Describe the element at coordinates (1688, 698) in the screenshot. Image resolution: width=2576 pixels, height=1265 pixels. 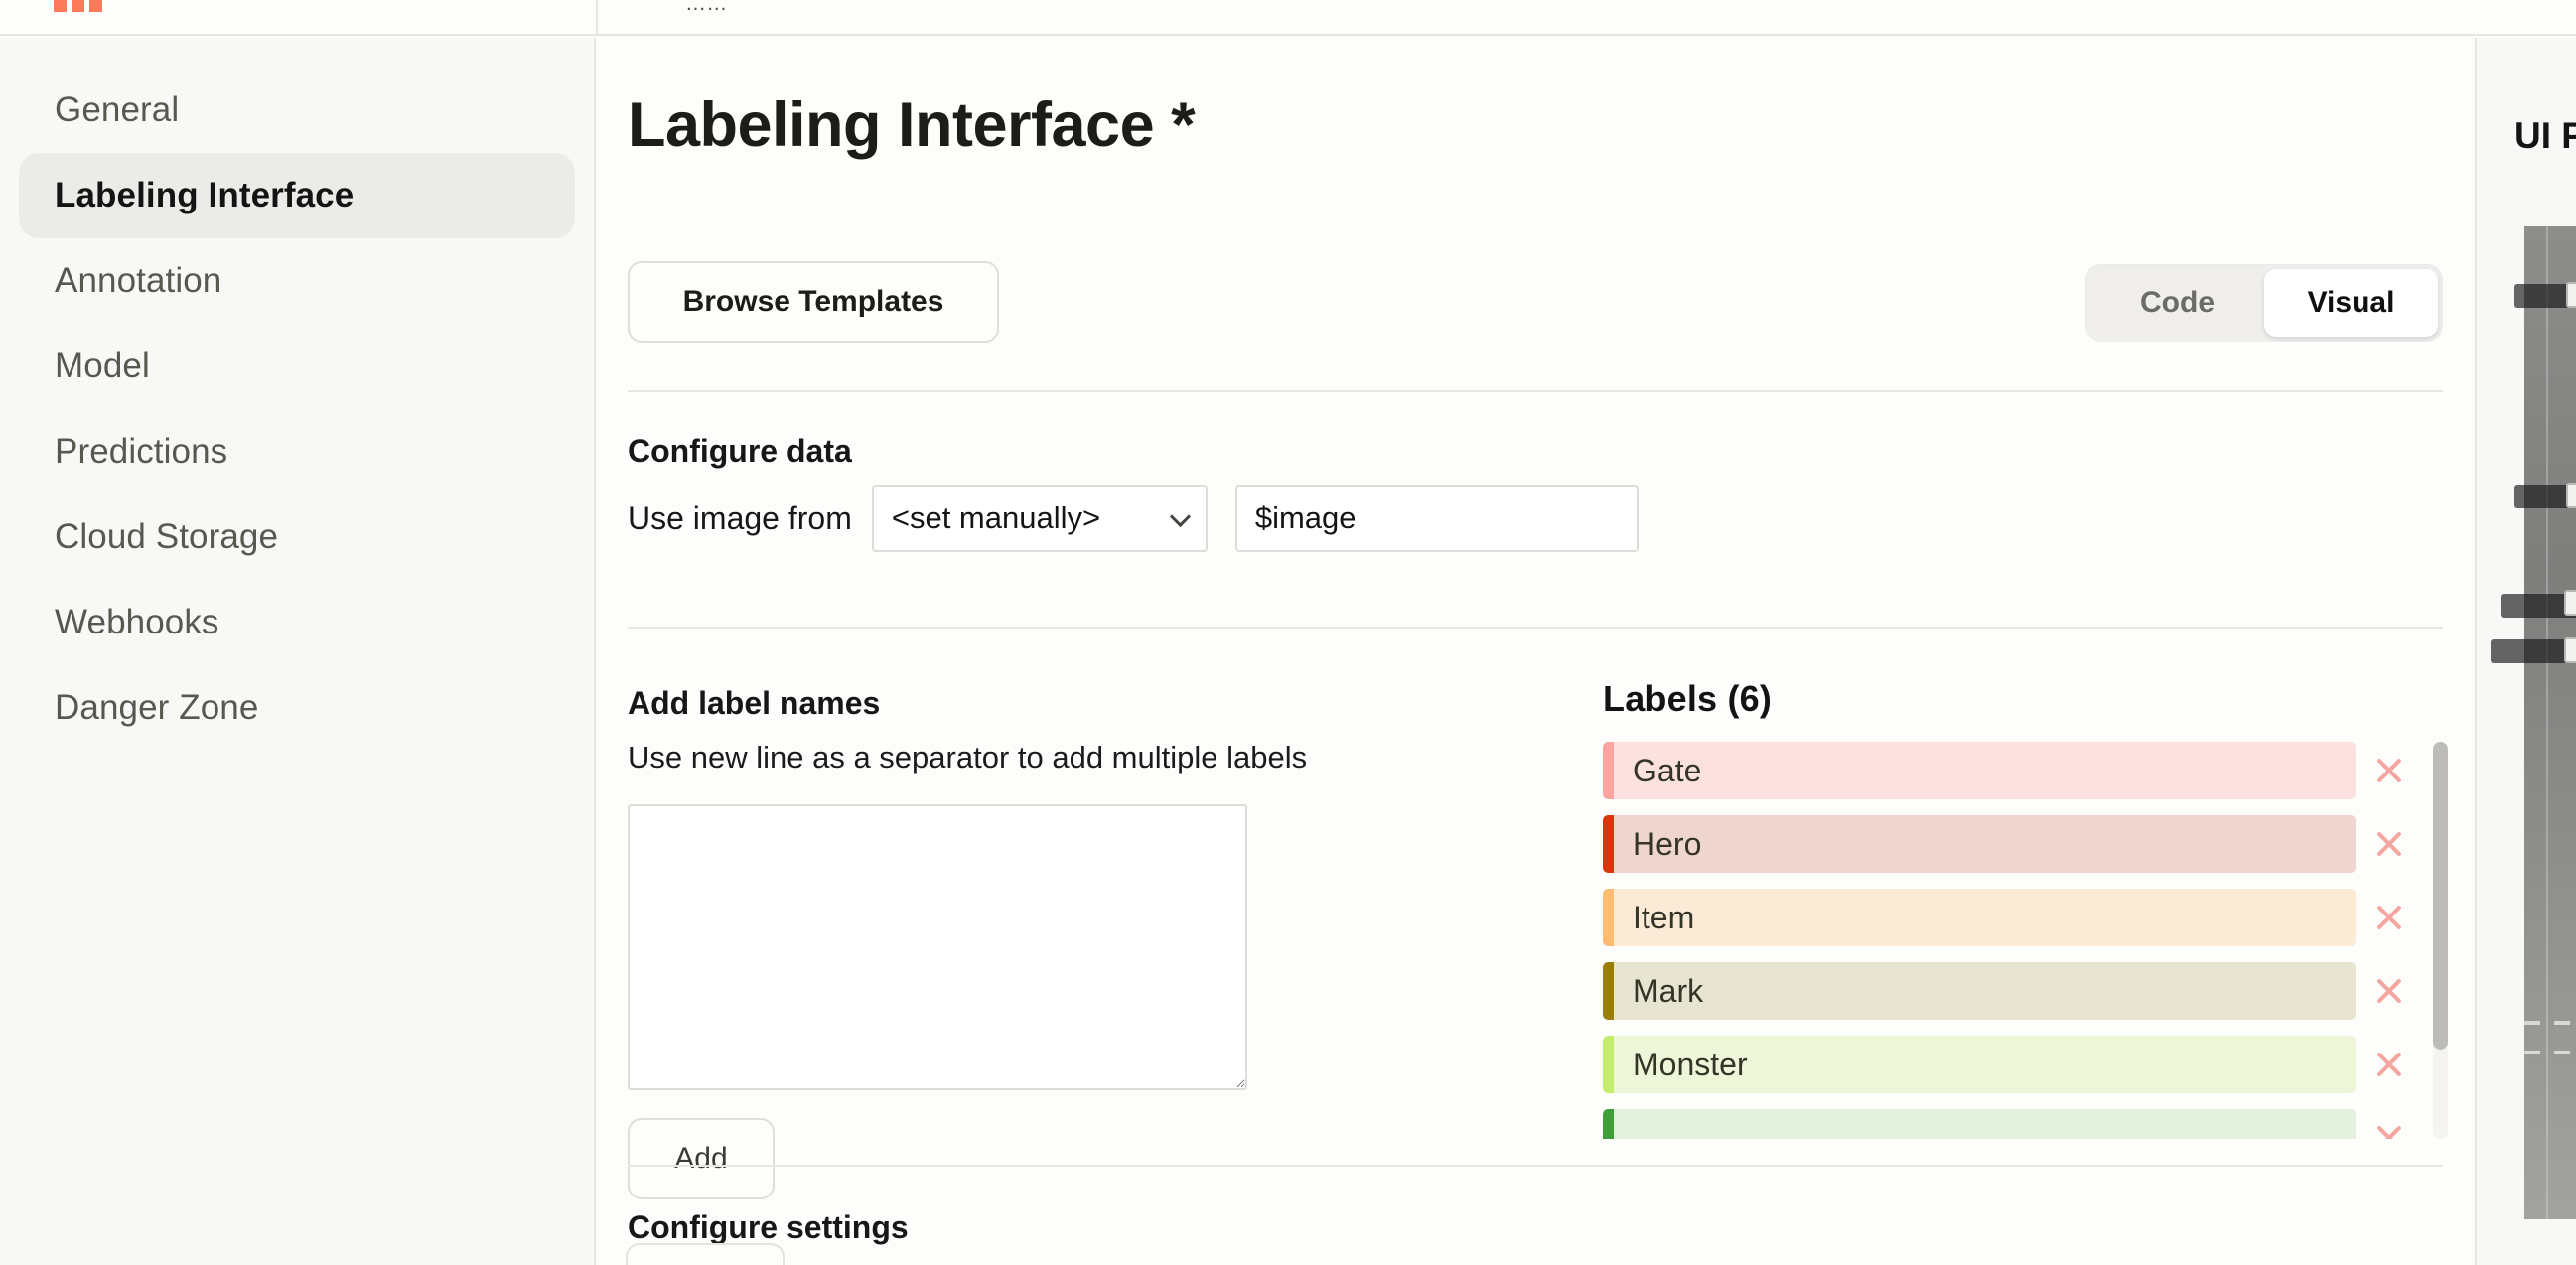
I see `labels-list-title: Labels (6)` at that location.